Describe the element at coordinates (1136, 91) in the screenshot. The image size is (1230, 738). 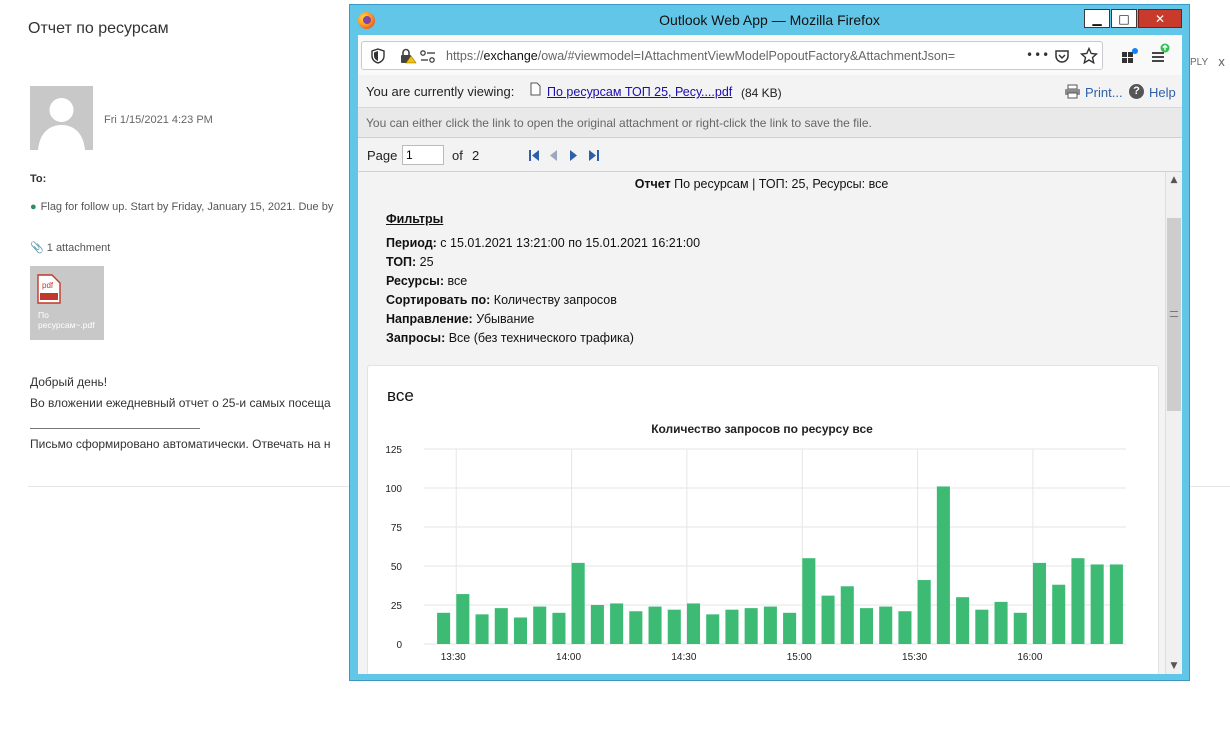
I see `help-icon: ?` at that location.